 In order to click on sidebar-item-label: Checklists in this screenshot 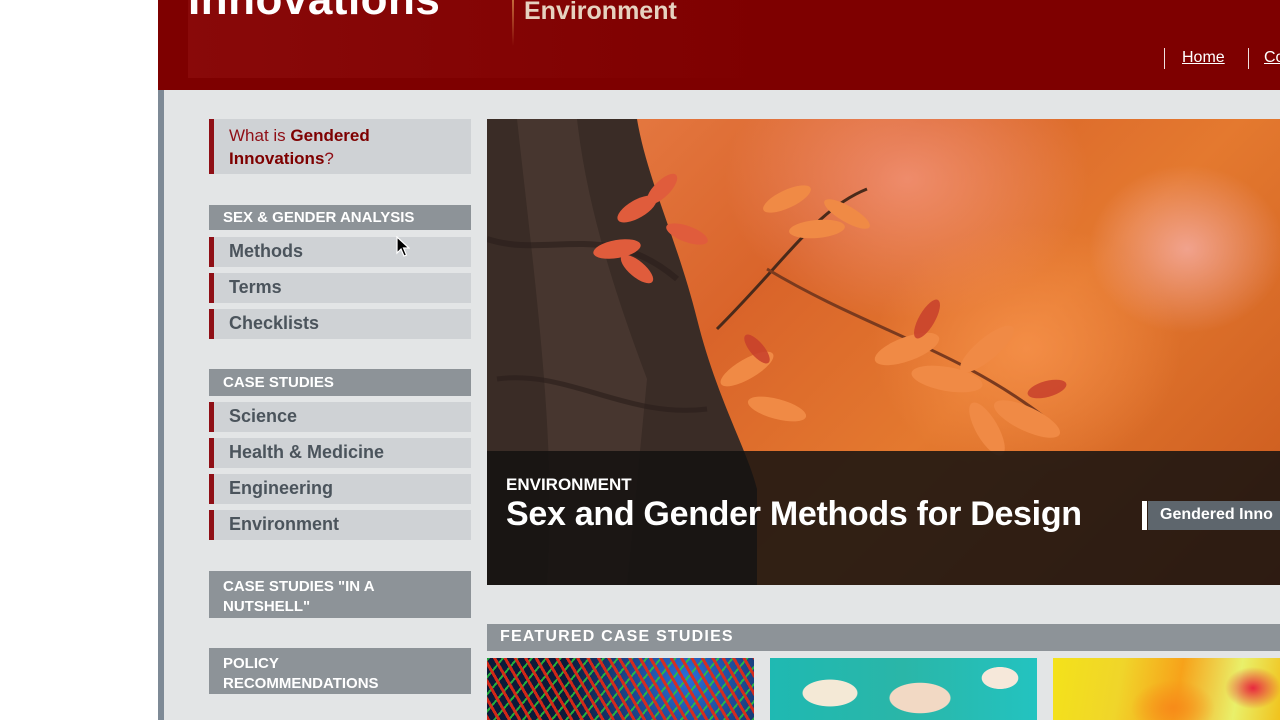, I will do `click(274, 323)`.